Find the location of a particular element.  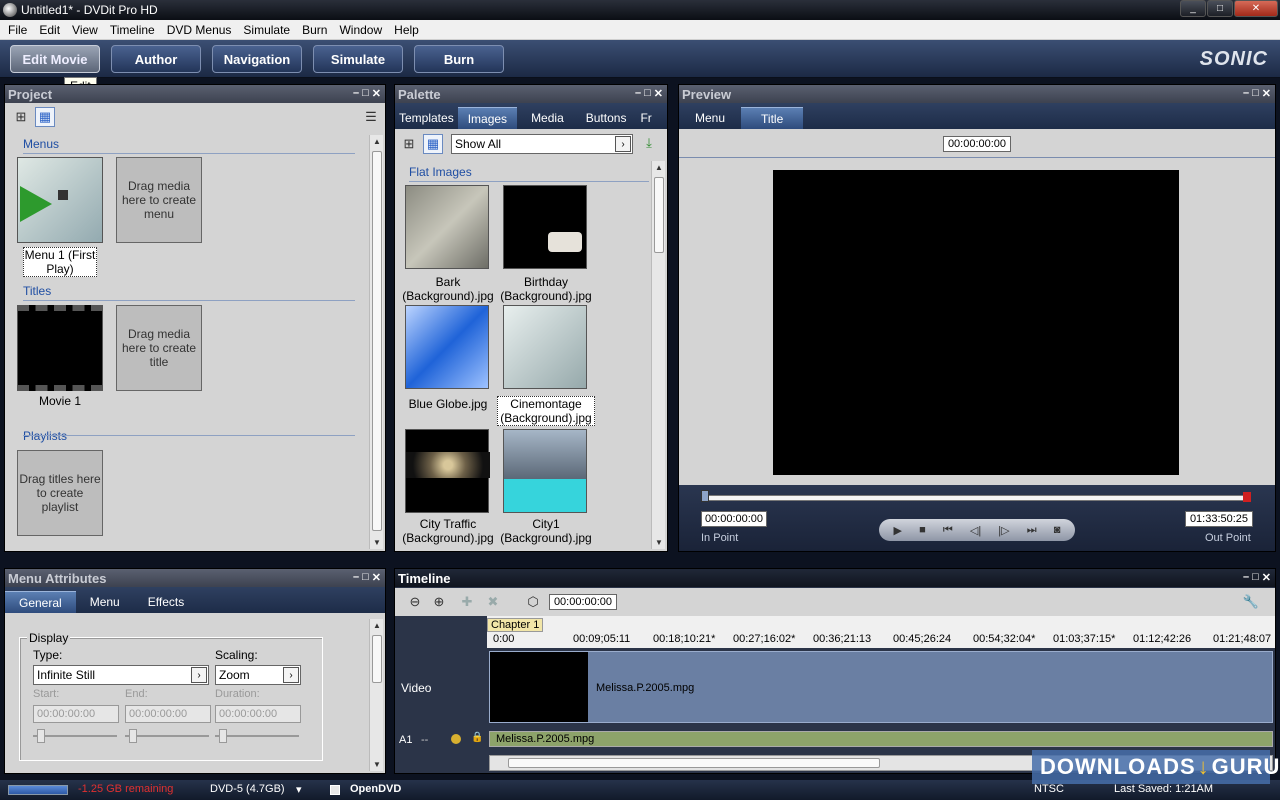

tab-images: Images is located at coordinates (487, 118).